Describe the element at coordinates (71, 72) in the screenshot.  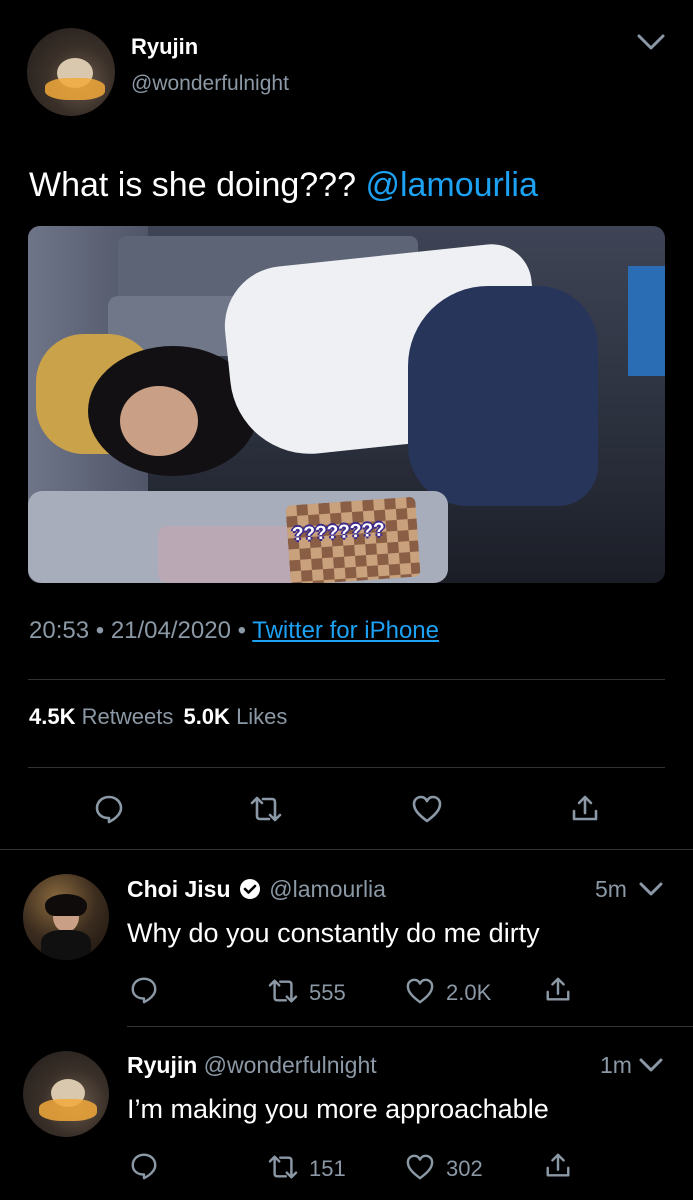
I see `author-avatar` at that location.